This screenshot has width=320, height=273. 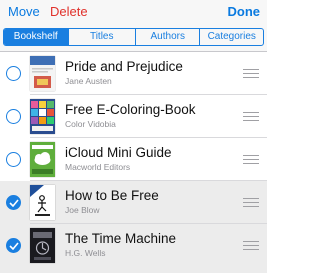 I want to click on book-row: Pride and Prejudice Jane Austen, so click(x=133, y=73).